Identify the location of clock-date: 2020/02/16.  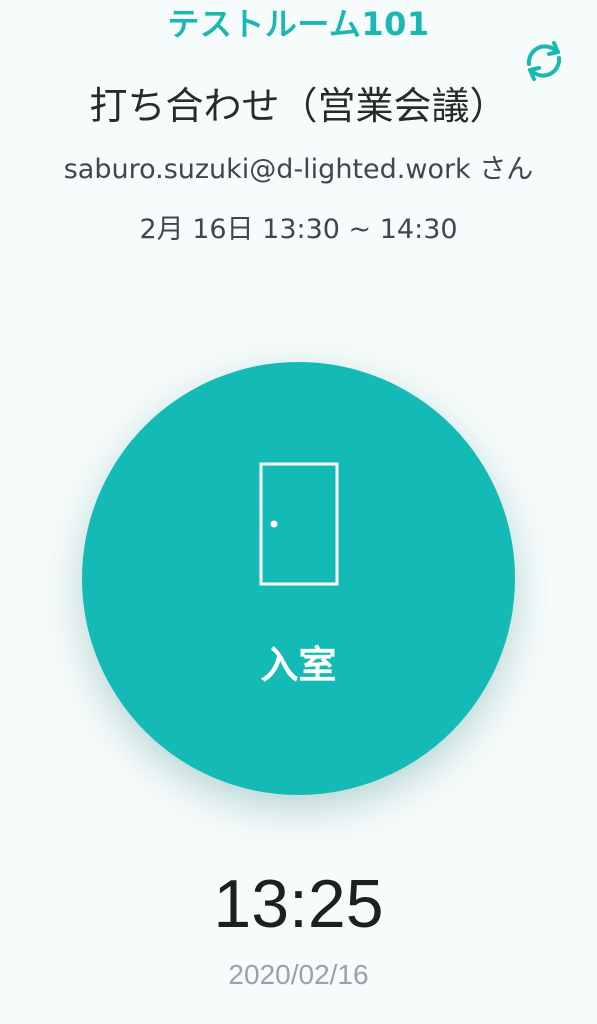
(298, 974).